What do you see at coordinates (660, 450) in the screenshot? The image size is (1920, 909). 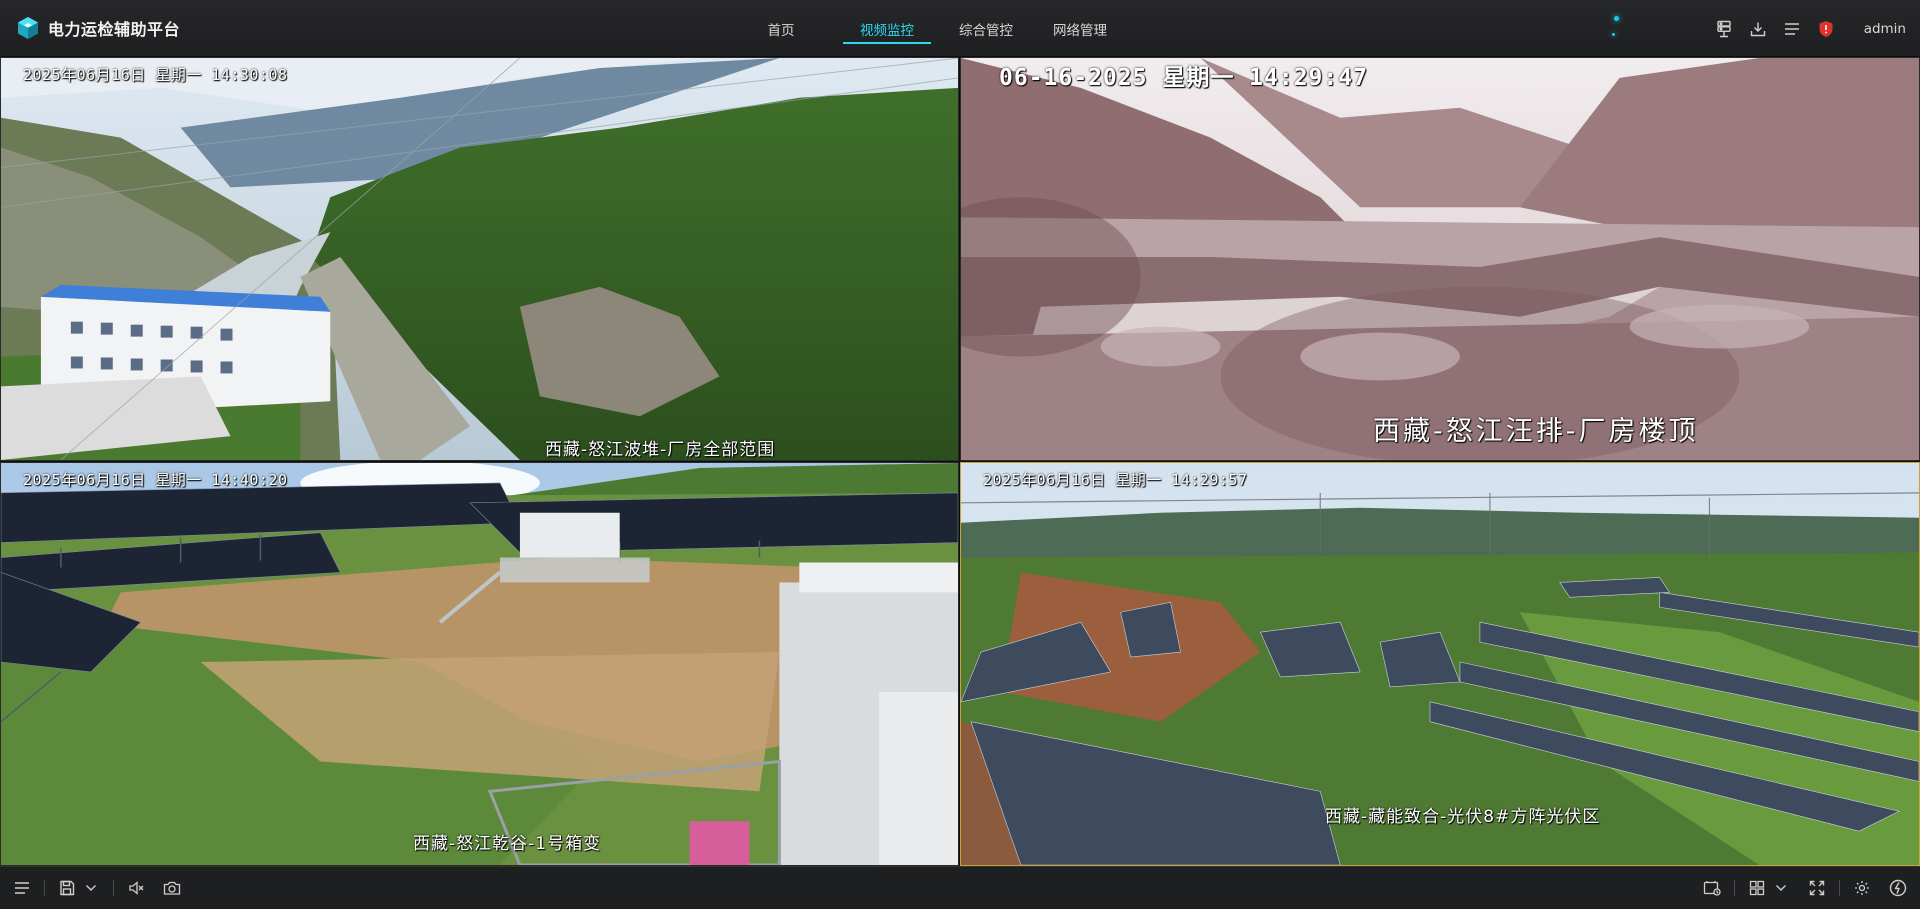 I see `video-channel-name: 西藏-怒江波堆-厂房全部范围` at bounding box center [660, 450].